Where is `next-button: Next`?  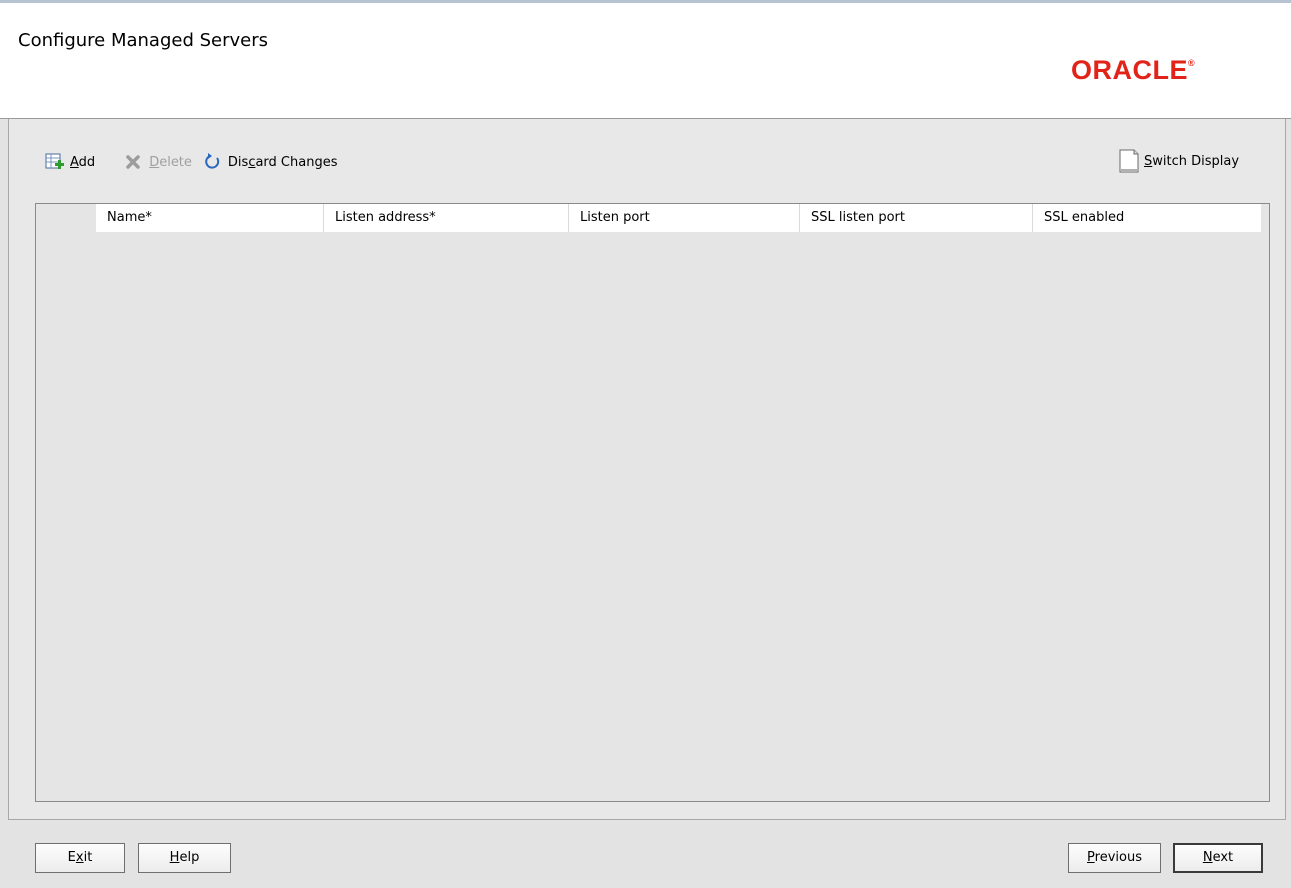
next-button: Next is located at coordinates (1218, 858).